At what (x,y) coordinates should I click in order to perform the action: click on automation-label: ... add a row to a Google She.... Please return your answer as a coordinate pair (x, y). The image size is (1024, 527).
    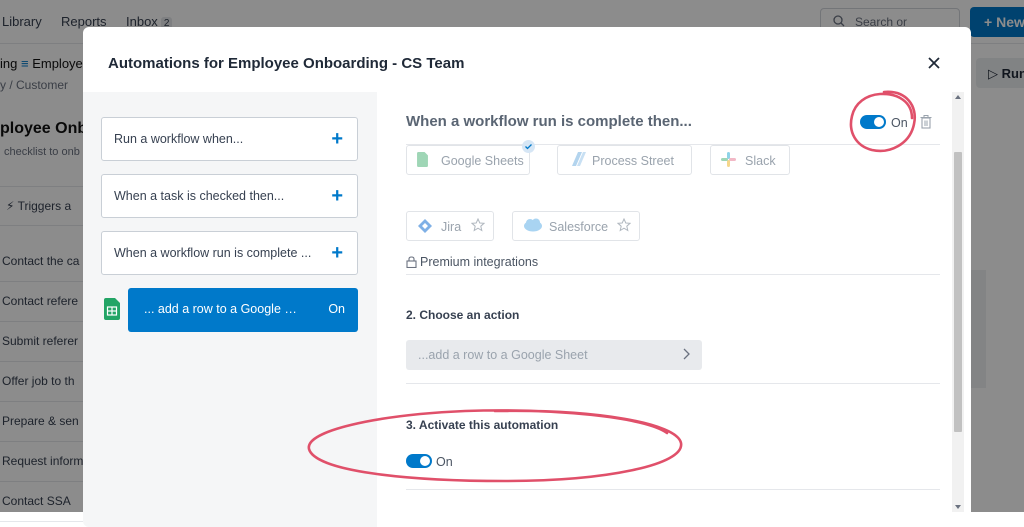
    Looking at the image, I should click on (224, 309).